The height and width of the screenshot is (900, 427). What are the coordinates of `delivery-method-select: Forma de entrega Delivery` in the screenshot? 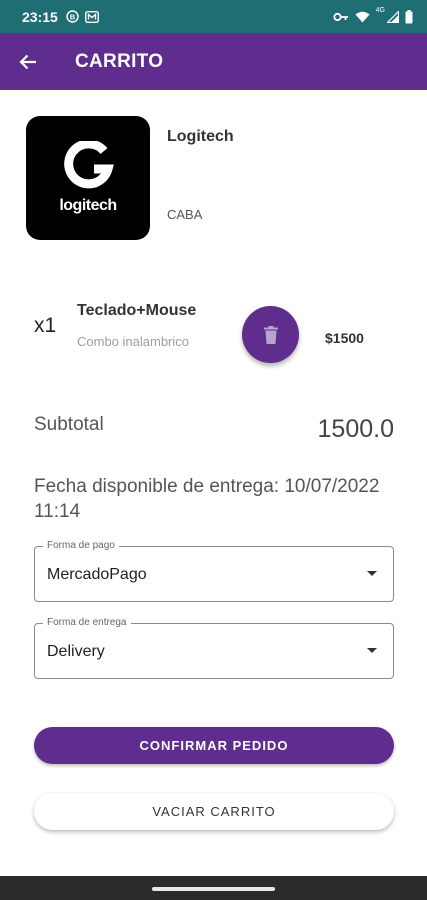 It's located at (214, 648).